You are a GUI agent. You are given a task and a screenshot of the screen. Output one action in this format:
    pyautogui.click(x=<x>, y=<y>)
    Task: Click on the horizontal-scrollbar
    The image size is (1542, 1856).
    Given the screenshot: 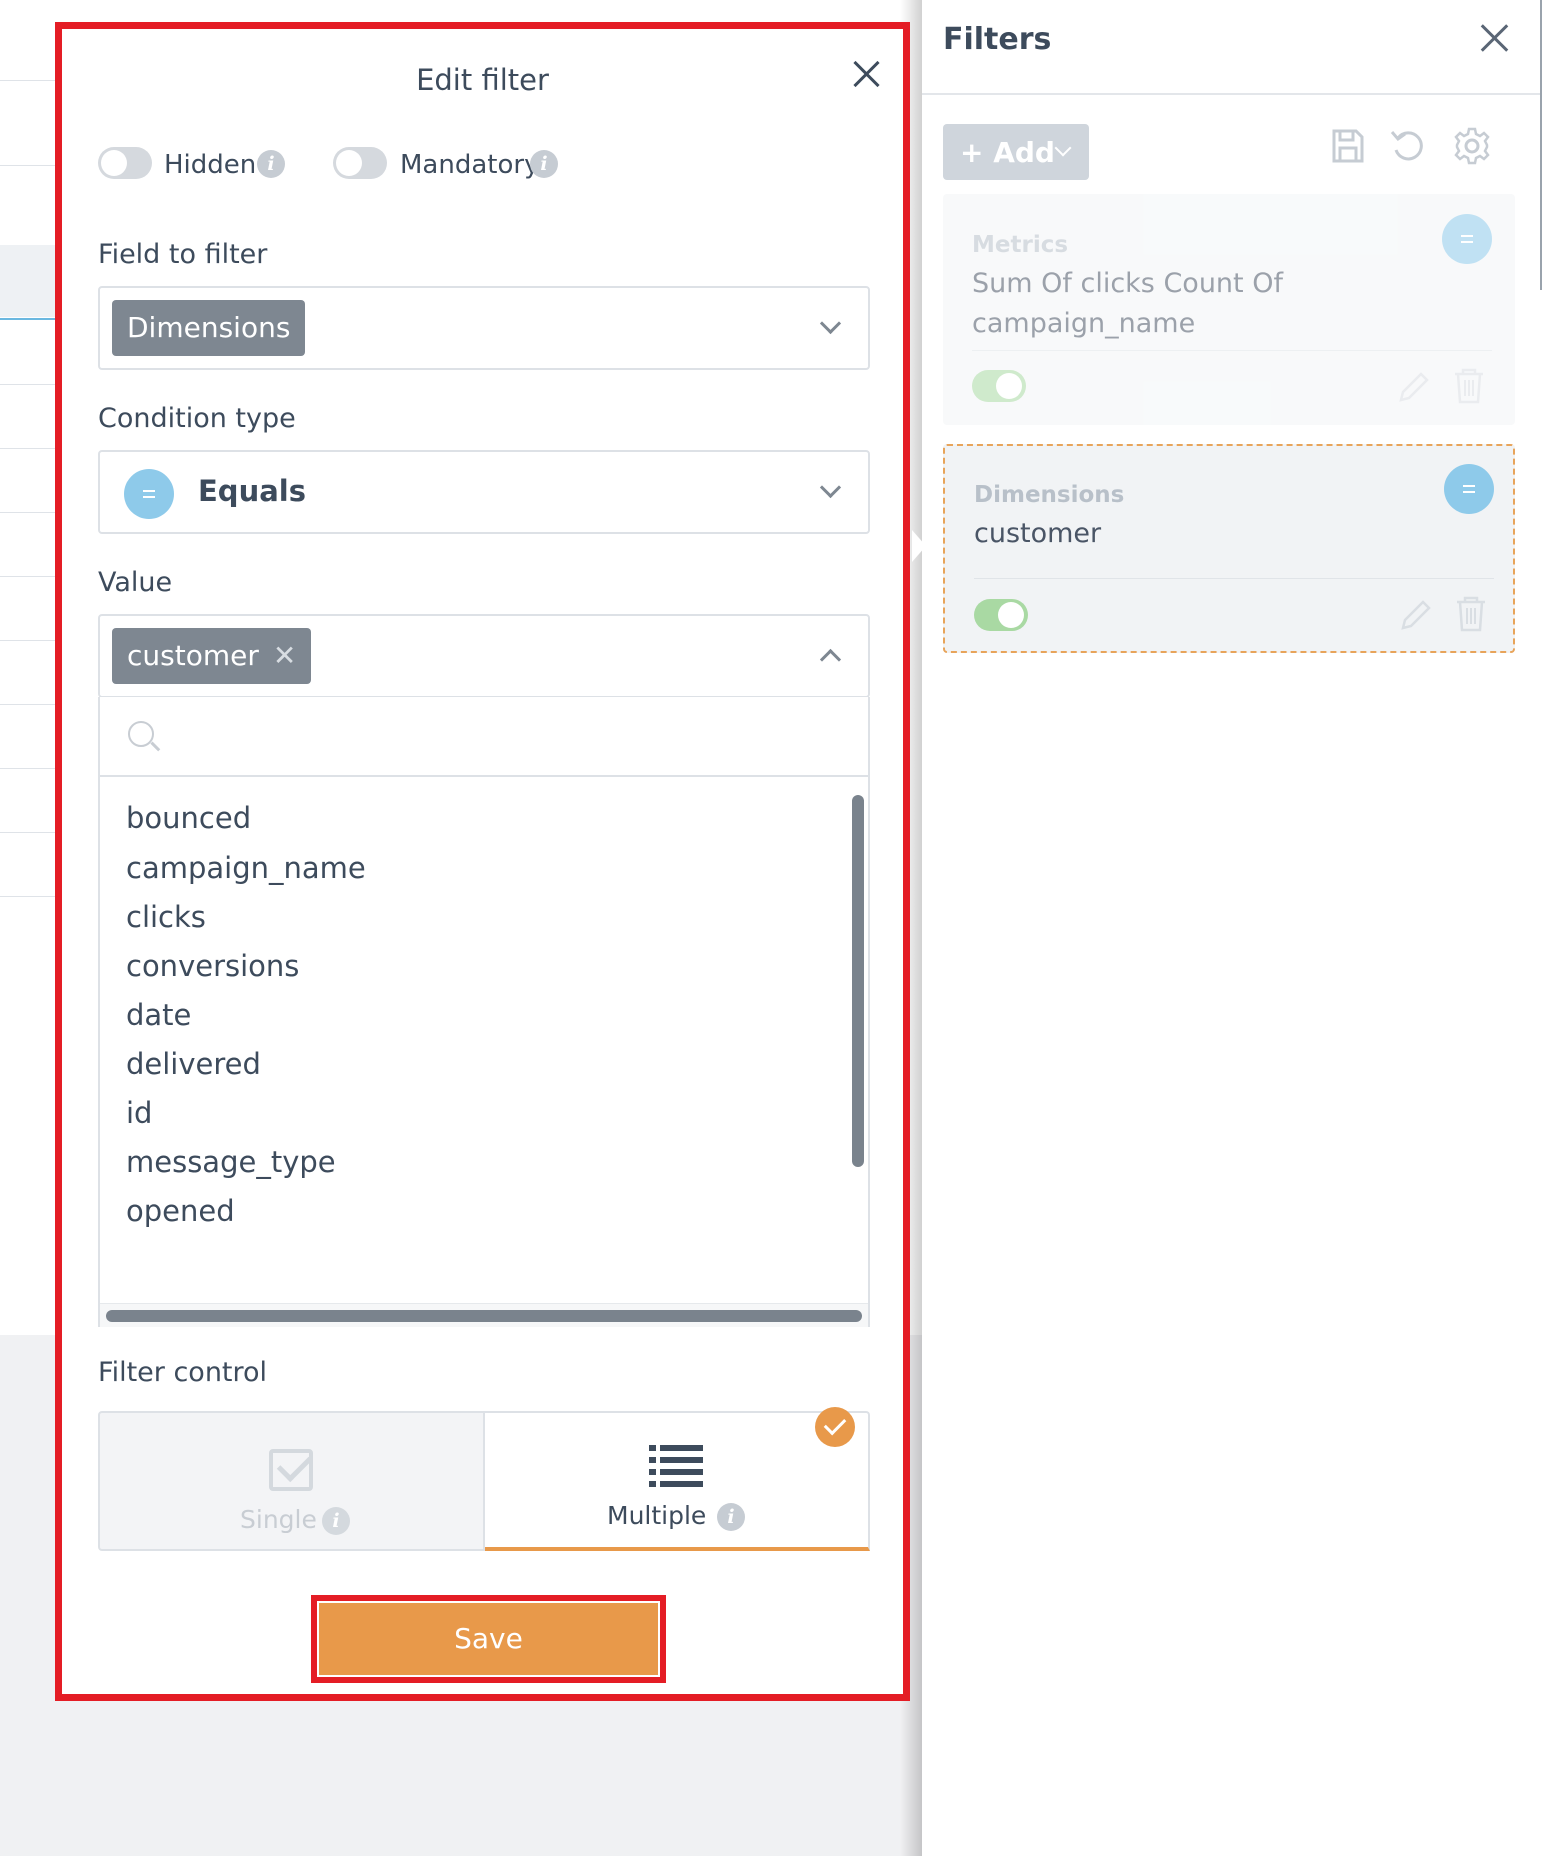 What is the action you would take?
    pyautogui.click(x=484, y=1316)
    